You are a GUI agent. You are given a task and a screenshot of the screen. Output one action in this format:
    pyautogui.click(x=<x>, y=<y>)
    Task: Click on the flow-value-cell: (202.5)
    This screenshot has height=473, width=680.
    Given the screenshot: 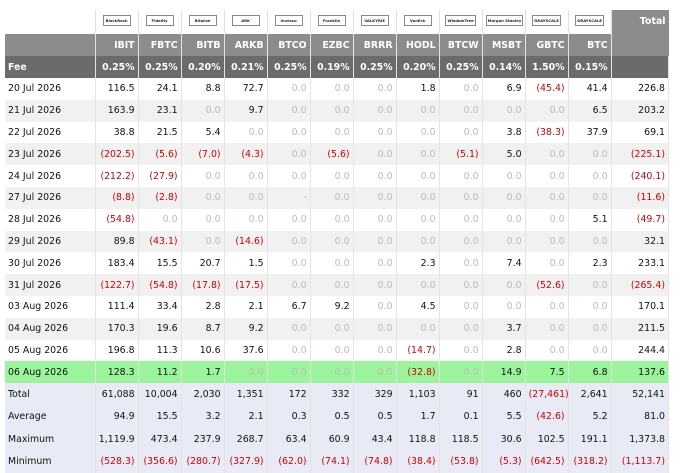 What is the action you would take?
    pyautogui.click(x=117, y=154)
    